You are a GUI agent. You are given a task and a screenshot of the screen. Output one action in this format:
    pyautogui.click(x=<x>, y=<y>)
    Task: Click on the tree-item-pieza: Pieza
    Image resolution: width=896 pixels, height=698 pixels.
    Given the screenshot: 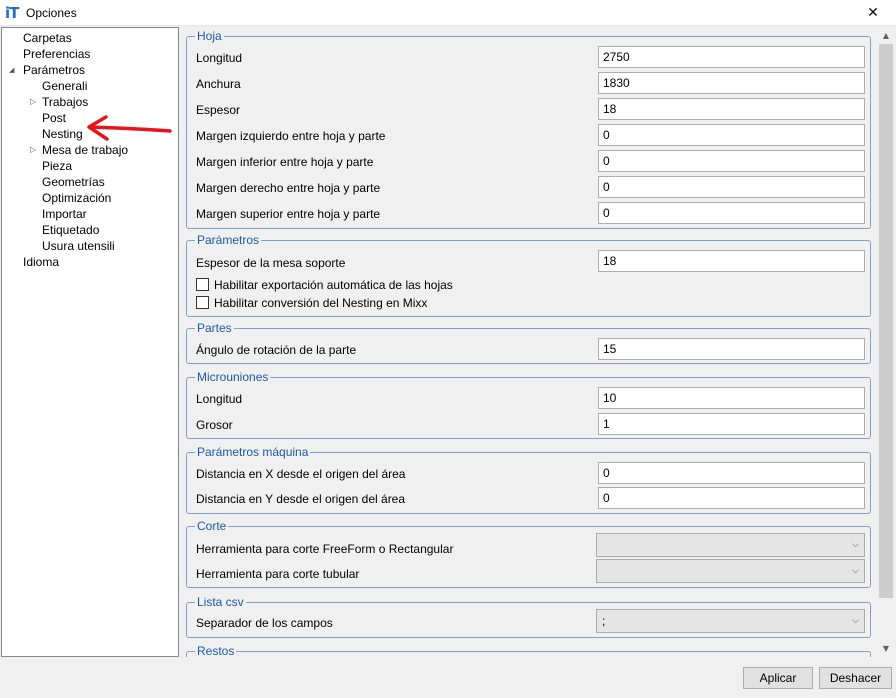 What is the action you would take?
    pyautogui.click(x=57, y=166)
    